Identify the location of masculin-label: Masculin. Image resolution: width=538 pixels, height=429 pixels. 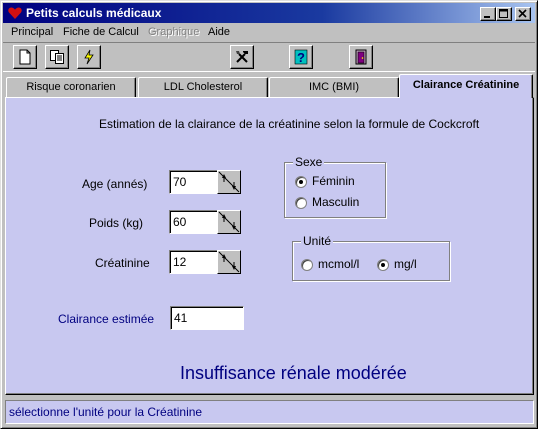
(336, 202).